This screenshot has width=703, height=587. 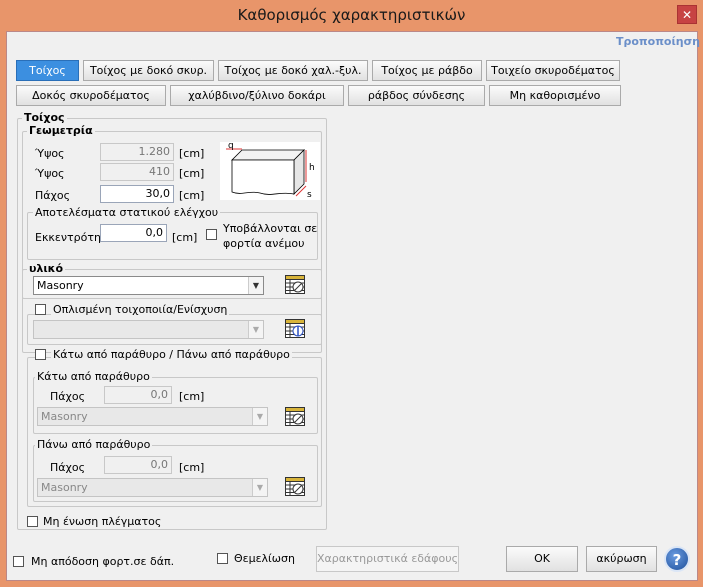 What do you see at coordinates (64, 416) in the screenshot?
I see `below-material-value: Masonry` at bounding box center [64, 416].